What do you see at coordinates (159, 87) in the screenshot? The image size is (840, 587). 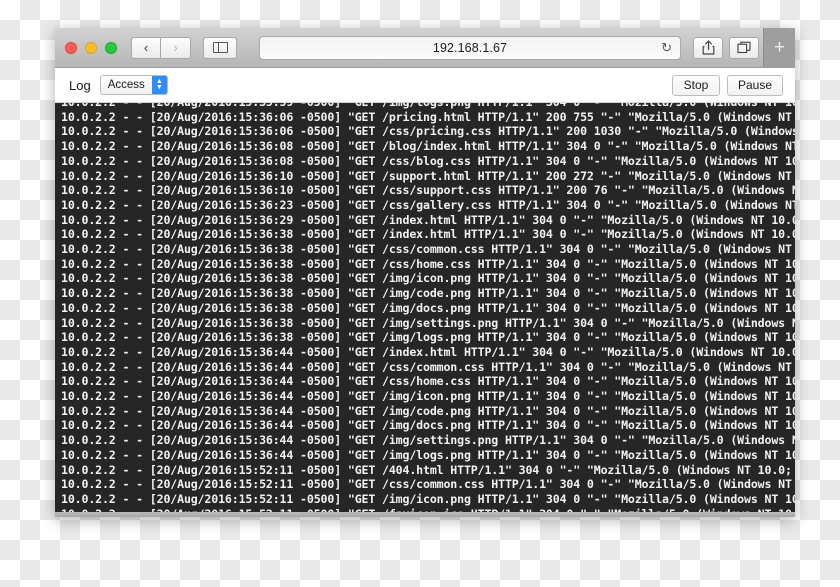 I see `chevron-down-glyph: ▼` at bounding box center [159, 87].